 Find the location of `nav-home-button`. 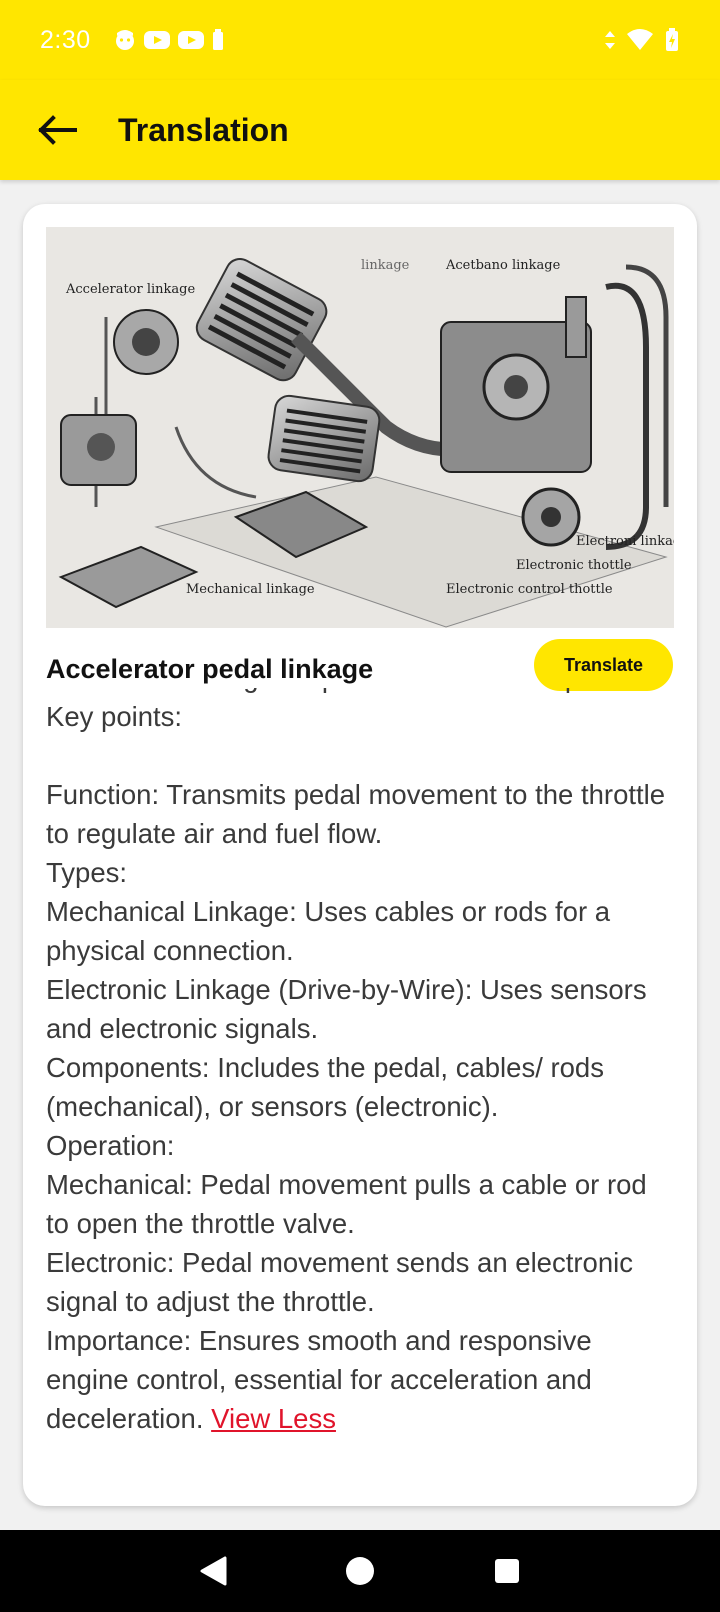

nav-home-button is located at coordinates (360, 1571).